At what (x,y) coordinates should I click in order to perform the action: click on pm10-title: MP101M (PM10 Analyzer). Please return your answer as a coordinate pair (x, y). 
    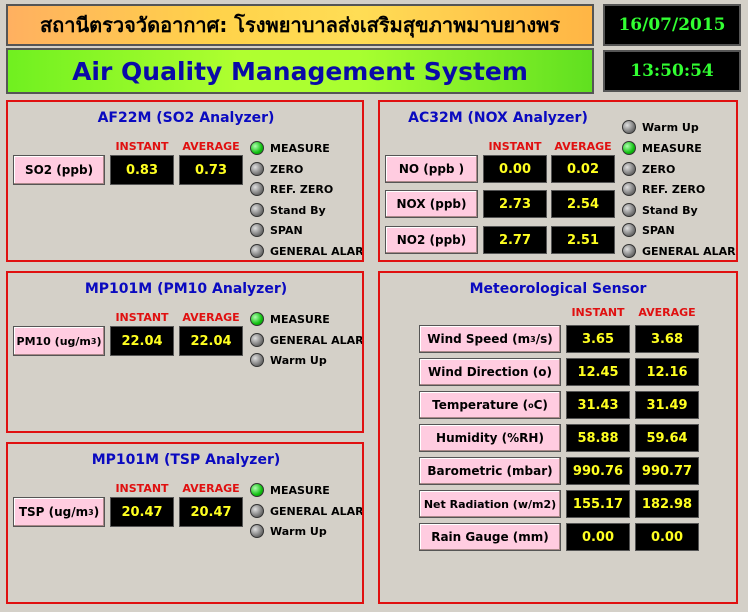
    Looking at the image, I should click on (186, 289).